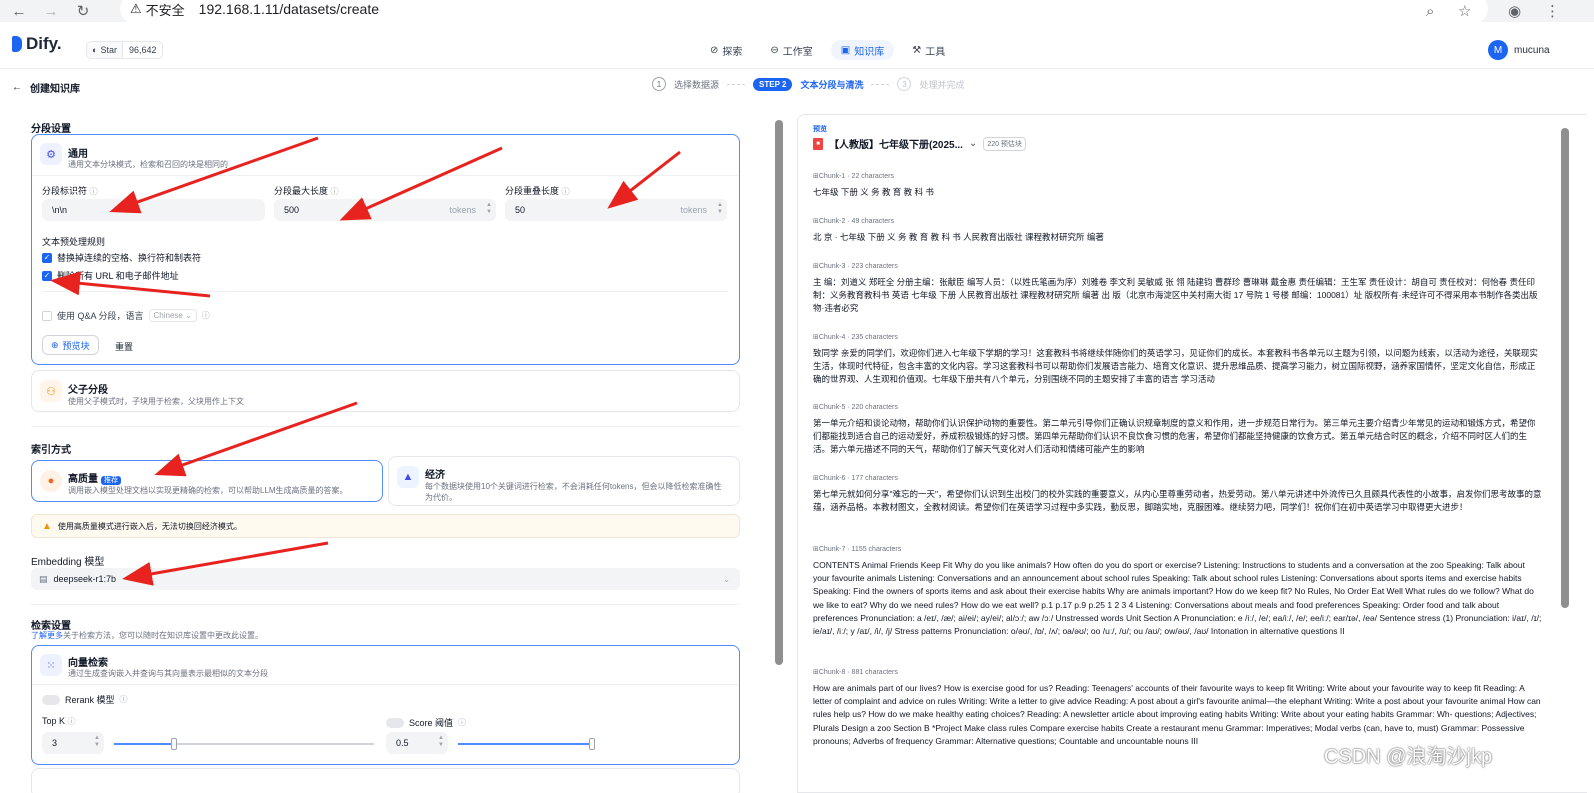  What do you see at coordinates (1408, 757) in the screenshot?
I see `watermark: CSDN @浪淘沙jkp` at bounding box center [1408, 757].